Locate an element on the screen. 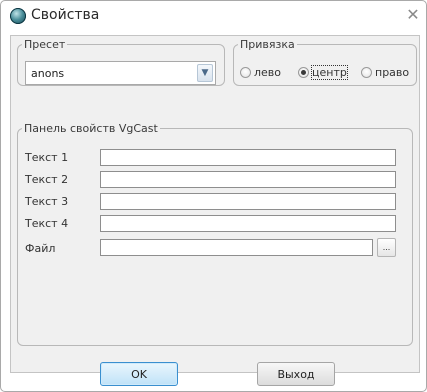 The image size is (427, 392). radio-center-button is located at coordinates (303, 72).